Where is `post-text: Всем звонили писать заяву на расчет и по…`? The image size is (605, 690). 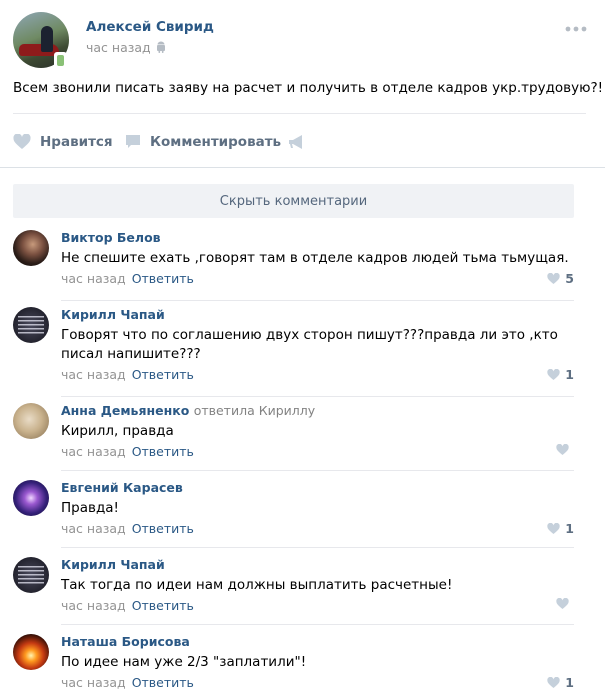
post-text: Всем звонили писать заяву на расчет и по… is located at coordinates (308, 88).